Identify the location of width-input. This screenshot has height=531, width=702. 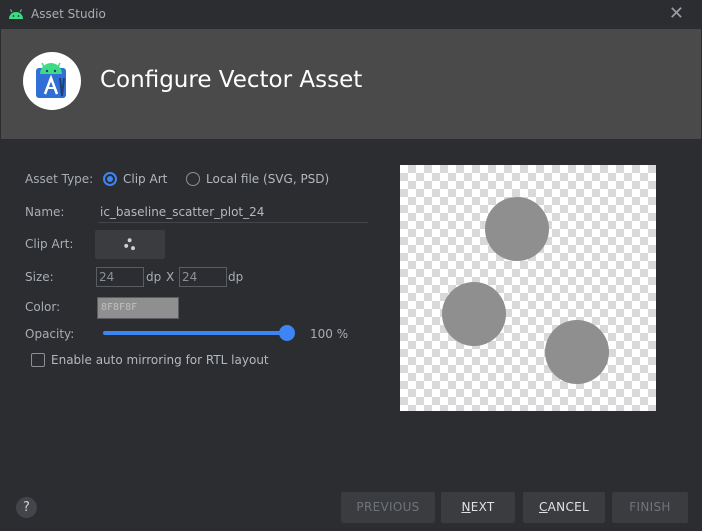
(120, 277).